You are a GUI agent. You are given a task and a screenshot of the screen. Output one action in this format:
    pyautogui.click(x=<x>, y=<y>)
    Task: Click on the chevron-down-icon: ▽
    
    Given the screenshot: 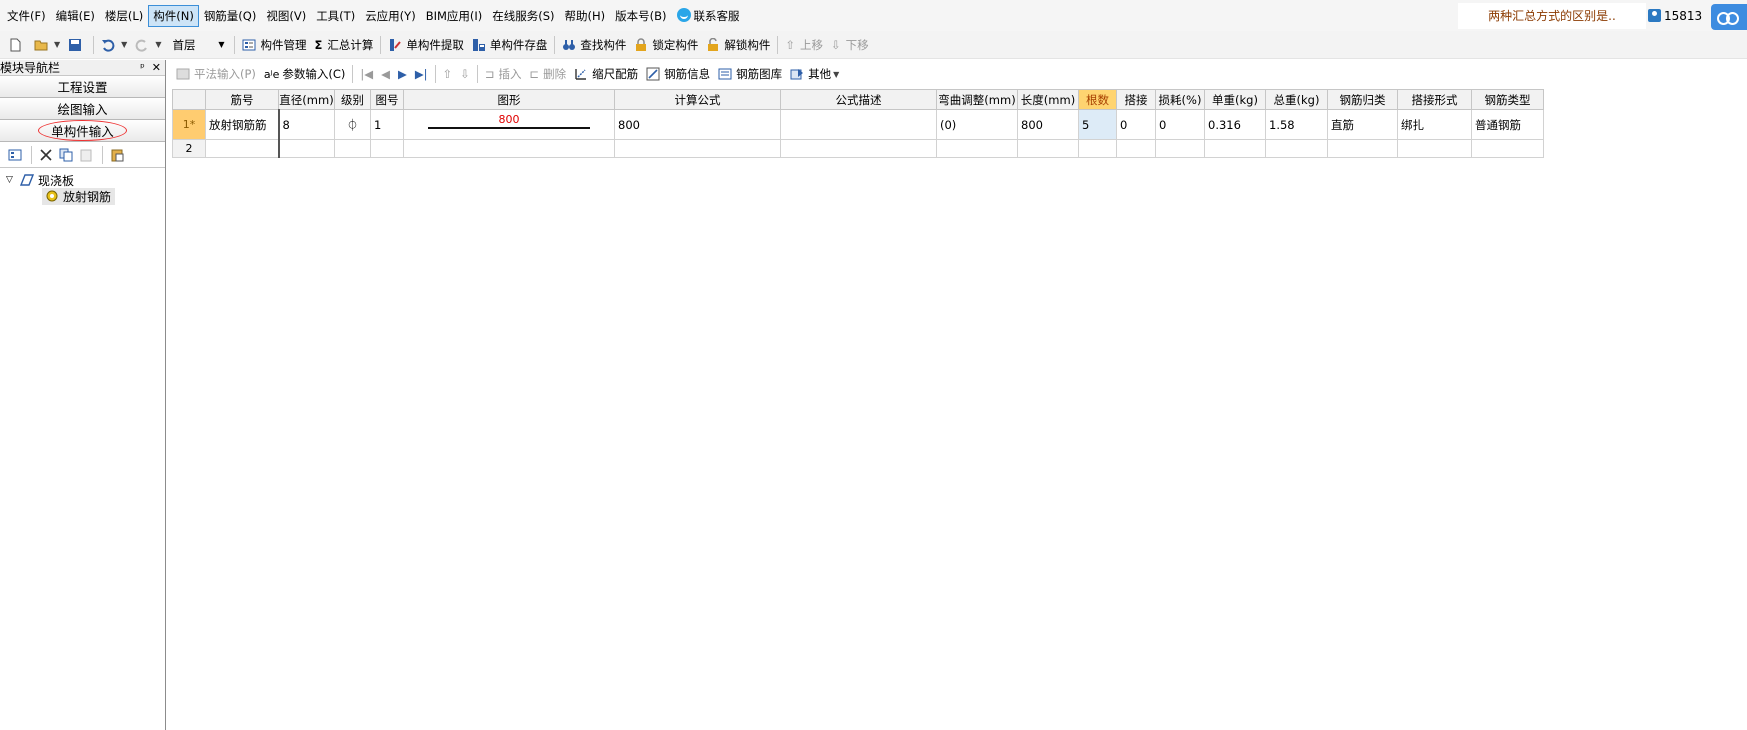 What is the action you would take?
    pyautogui.click(x=13, y=180)
    